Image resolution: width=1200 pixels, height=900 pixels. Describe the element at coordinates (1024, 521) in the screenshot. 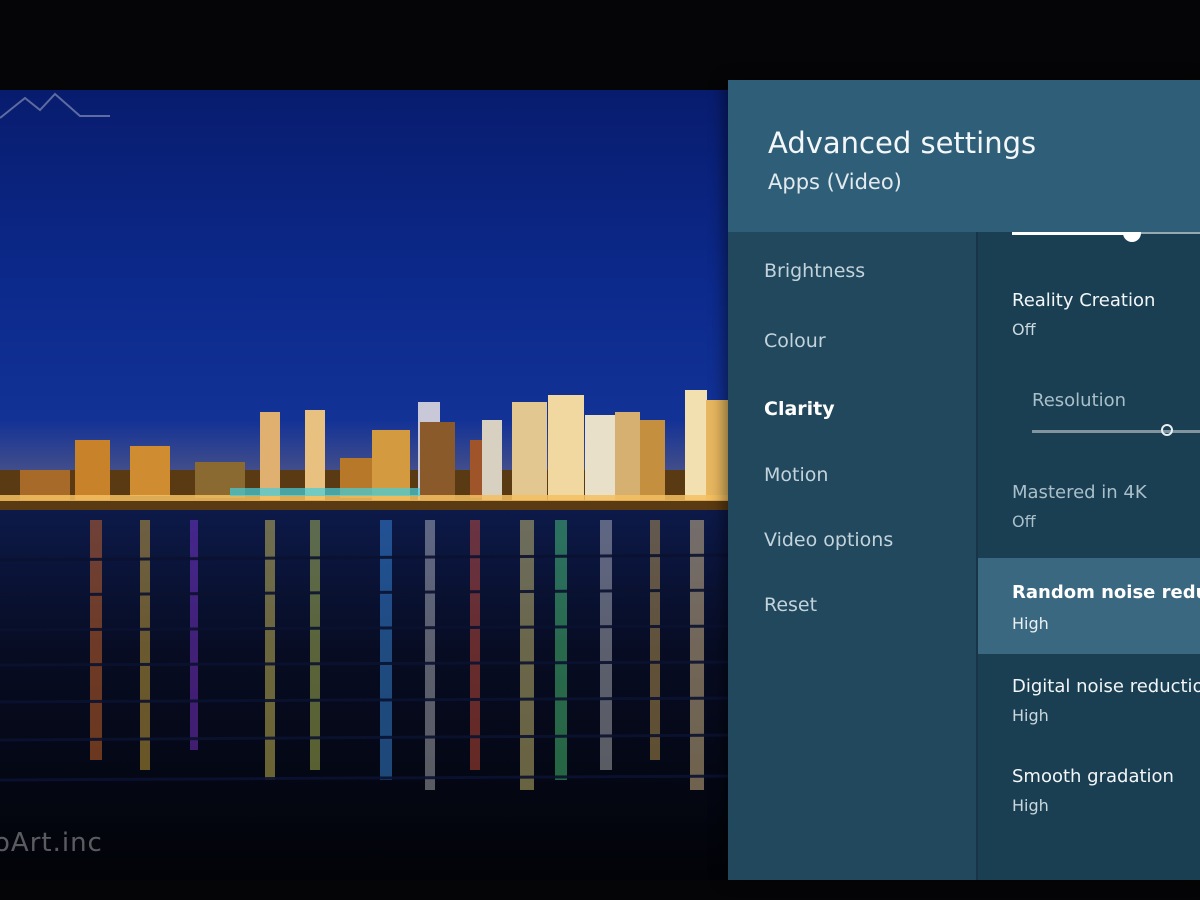

I see `mastered-in-4k-value: Off` at that location.